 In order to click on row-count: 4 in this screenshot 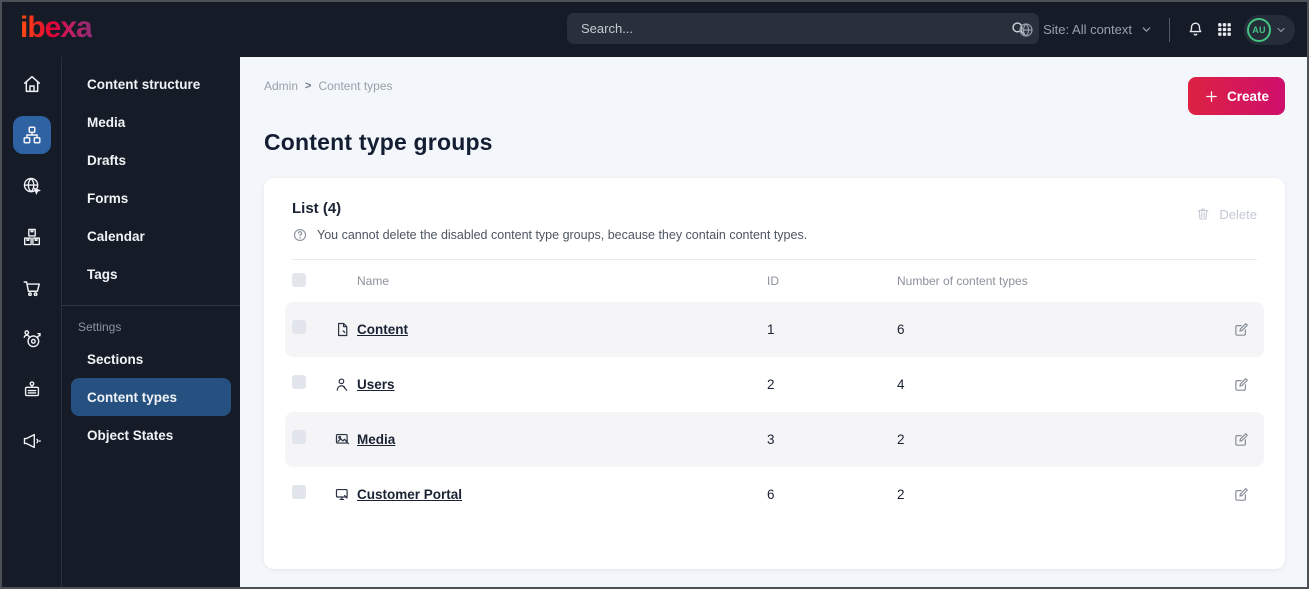, I will do `click(901, 384)`.